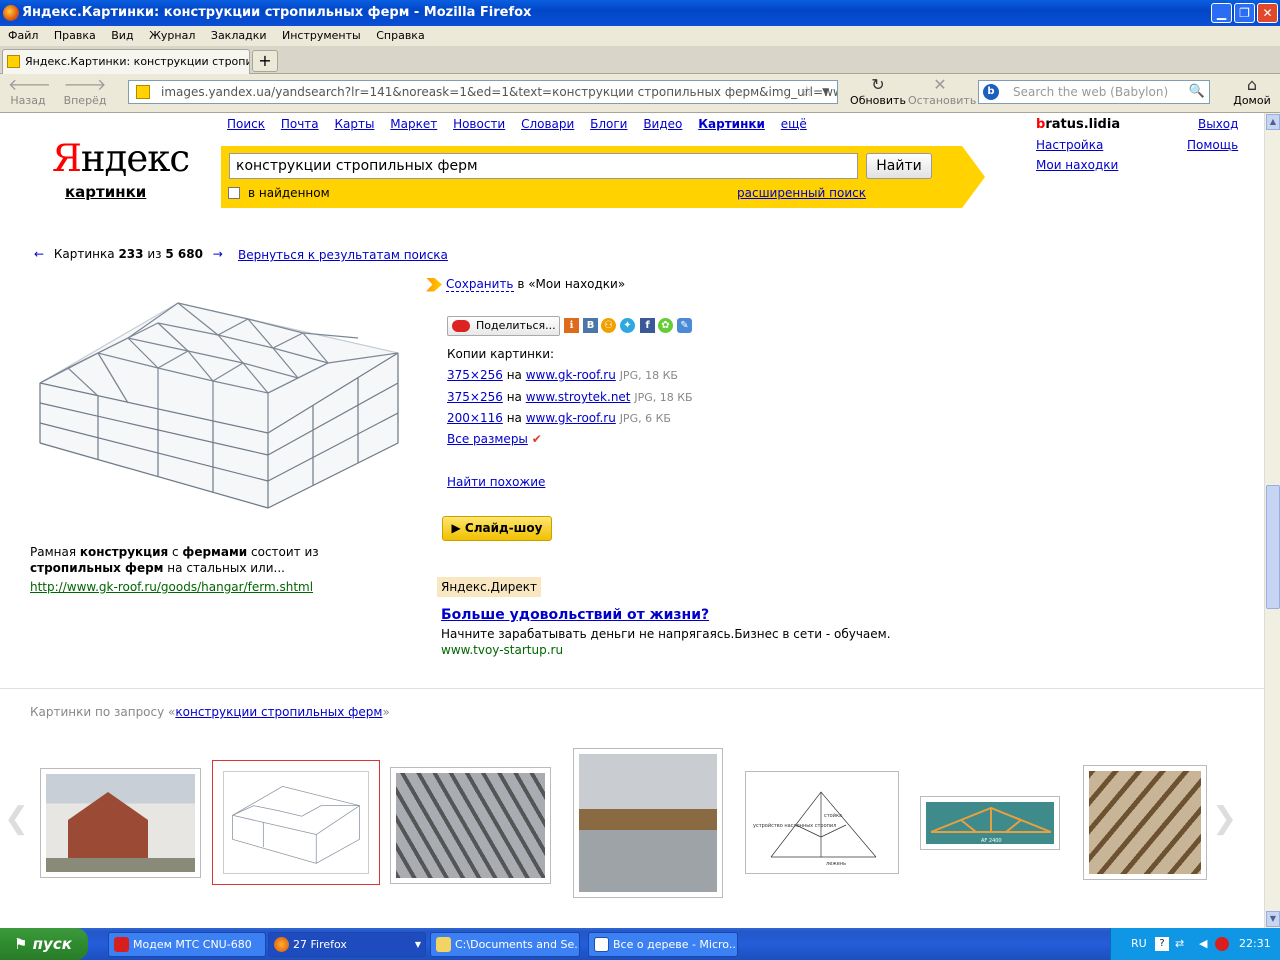  Describe the element at coordinates (487, 439) in the screenshot. I see `all-sizes-link: Все размеры` at that location.